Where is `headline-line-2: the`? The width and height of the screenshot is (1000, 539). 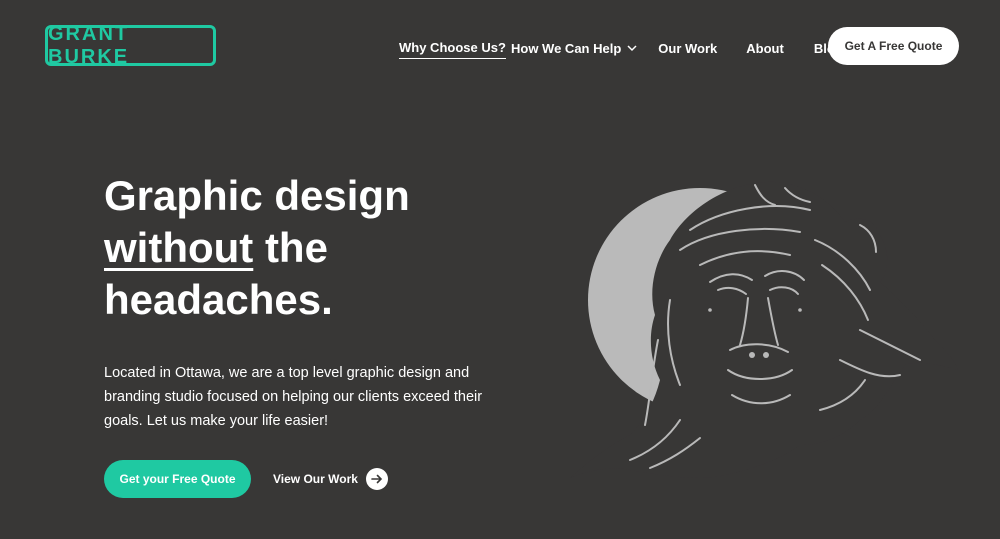 headline-line-2: the is located at coordinates (290, 247).